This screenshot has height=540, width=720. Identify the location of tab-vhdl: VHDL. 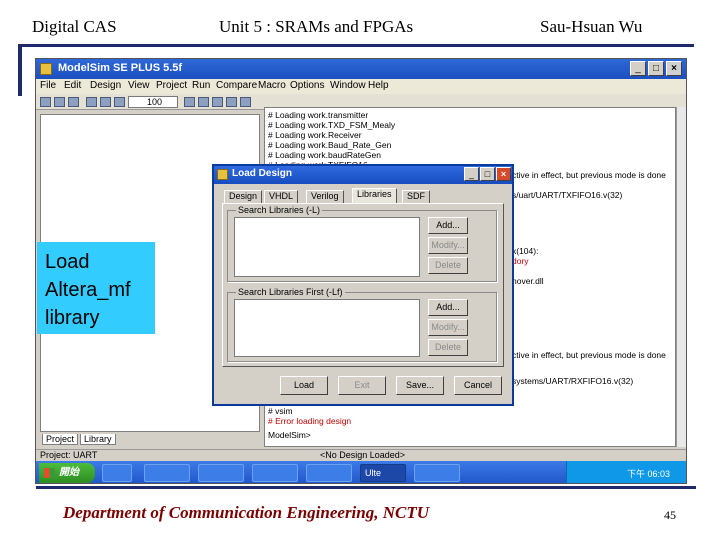
(281, 196).